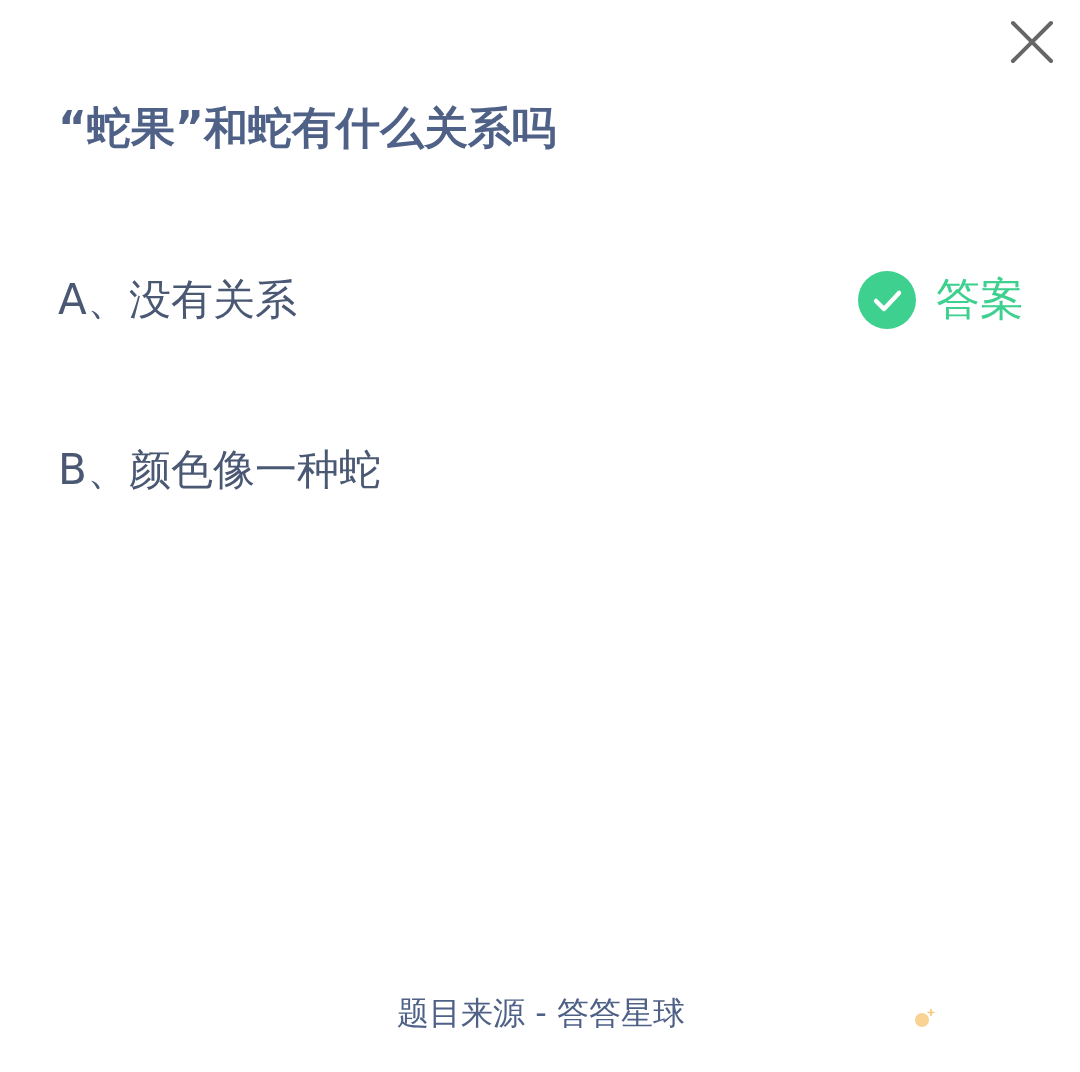 The height and width of the screenshot is (1072, 1080). Describe the element at coordinates (887, 299) in the screenshot. I see `check-circle-icon` at that location.